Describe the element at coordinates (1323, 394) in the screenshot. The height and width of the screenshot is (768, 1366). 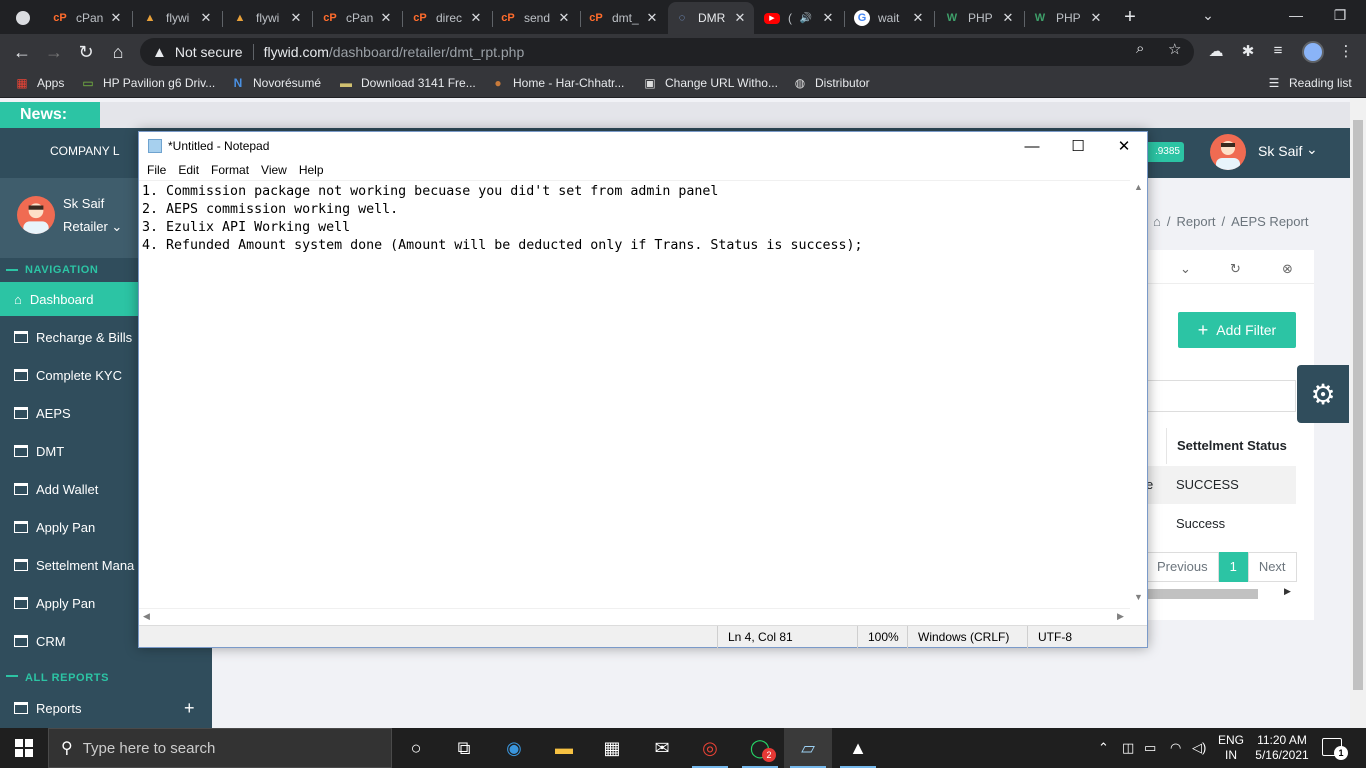
I see `settings-gear-icon: ⚙` at that location.